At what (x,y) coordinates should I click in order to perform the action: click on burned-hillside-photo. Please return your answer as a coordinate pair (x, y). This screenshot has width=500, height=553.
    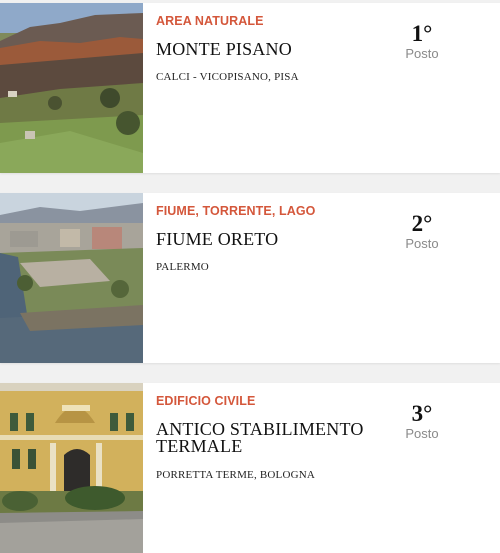
    Looking at the image, I should click on (71, 88).